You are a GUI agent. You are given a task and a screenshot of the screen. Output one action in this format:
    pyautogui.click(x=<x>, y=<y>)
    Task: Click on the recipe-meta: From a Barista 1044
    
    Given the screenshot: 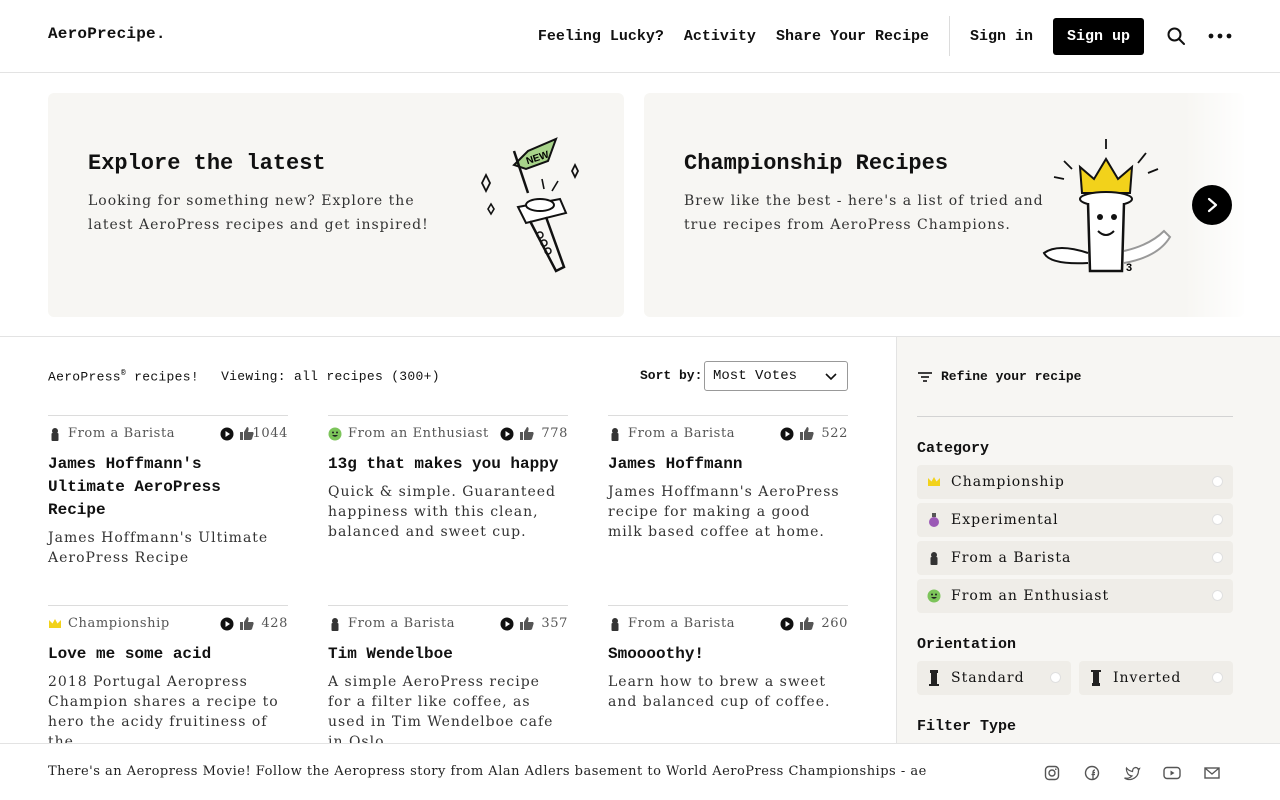 What is the action you would take?
    pyautogui.click(x=168, y=434)
    